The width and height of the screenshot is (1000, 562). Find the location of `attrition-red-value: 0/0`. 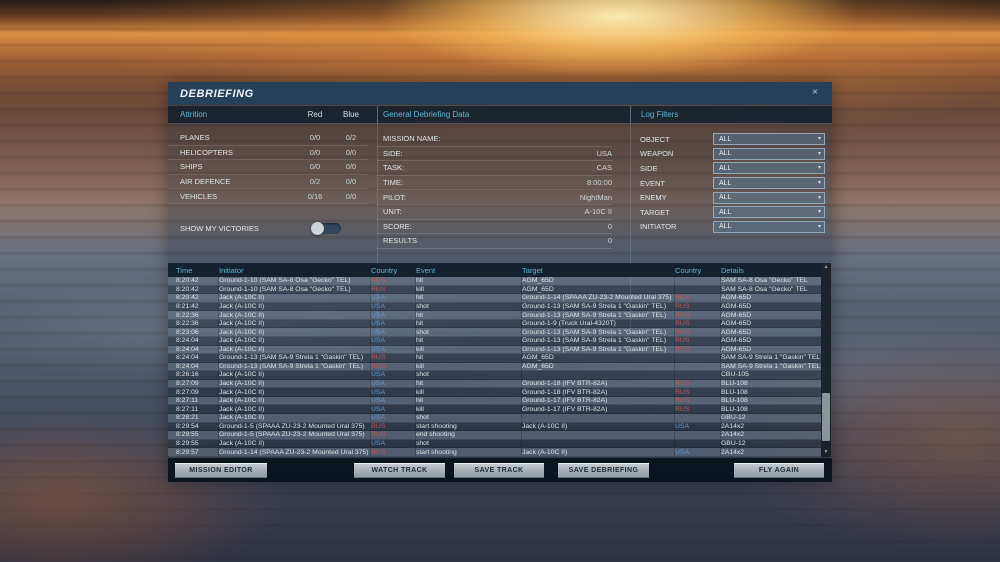

attrition-red-value: 0/0 is located at coordinates (315, 152).